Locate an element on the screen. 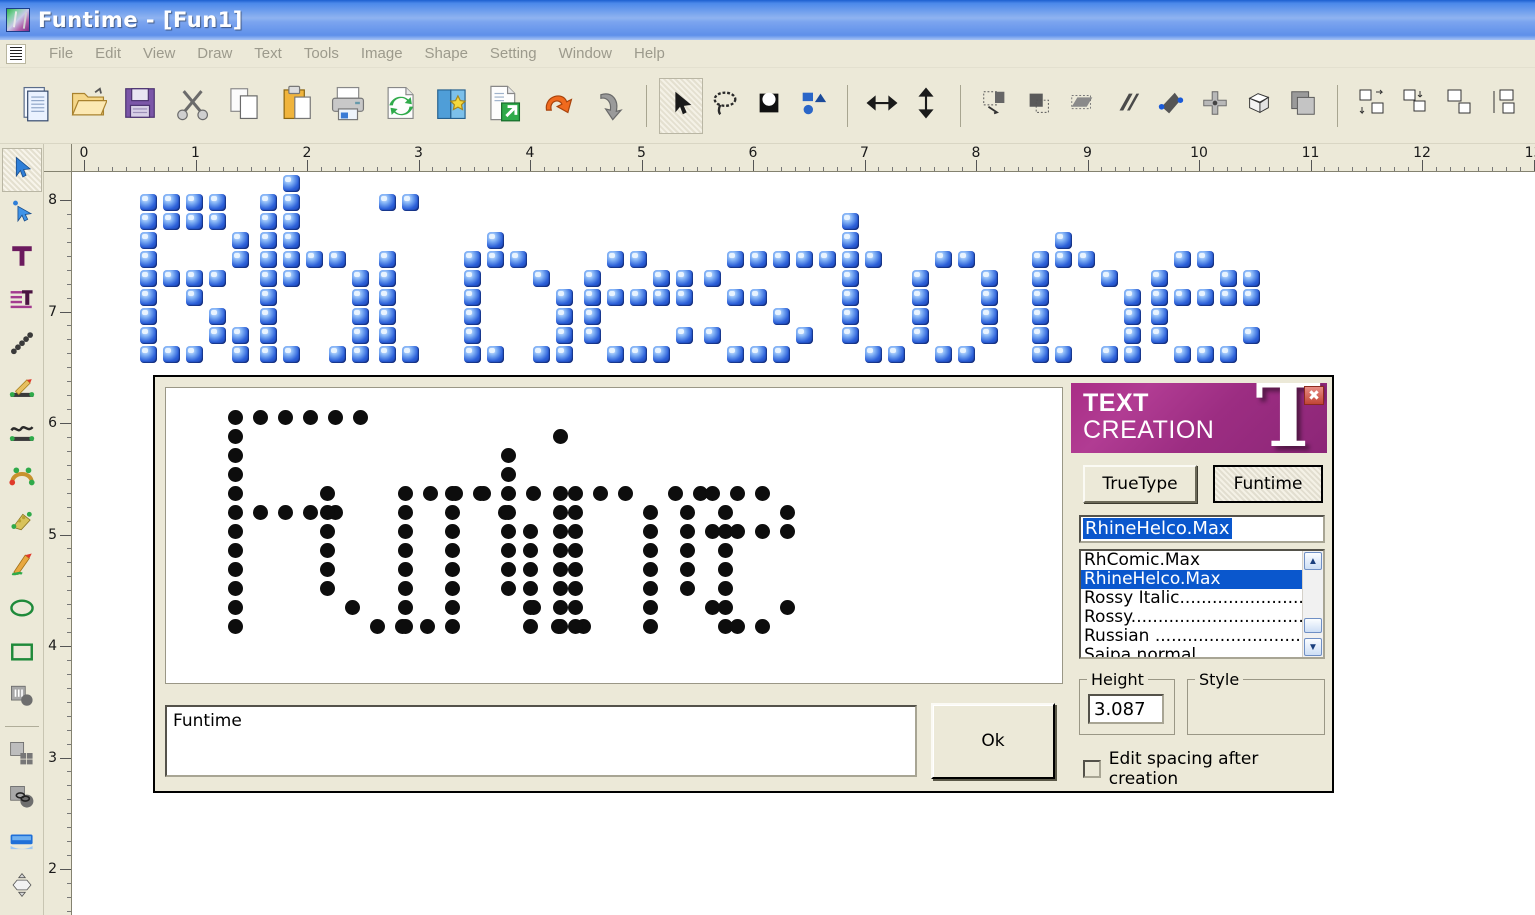  window-titlebar: Funtime - [Fun1] is located at coordinates (767, 20).